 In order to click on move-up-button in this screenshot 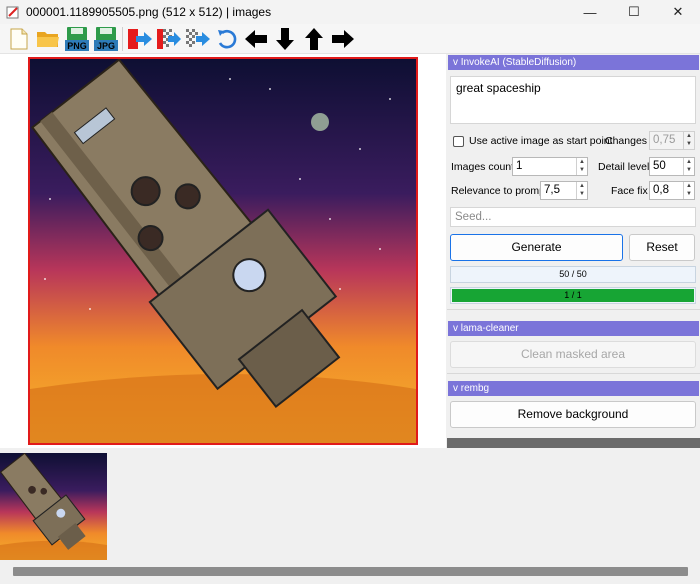, I will do `click(313, 39)`.